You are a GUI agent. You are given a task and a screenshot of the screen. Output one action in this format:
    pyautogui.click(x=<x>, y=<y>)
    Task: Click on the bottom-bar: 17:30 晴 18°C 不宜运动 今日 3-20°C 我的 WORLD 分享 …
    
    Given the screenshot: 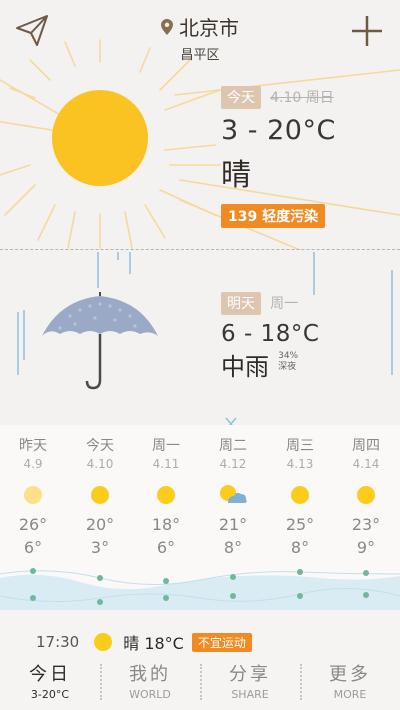 What is the action you would take?
    pyautogui.click(x=200, y=660)
    